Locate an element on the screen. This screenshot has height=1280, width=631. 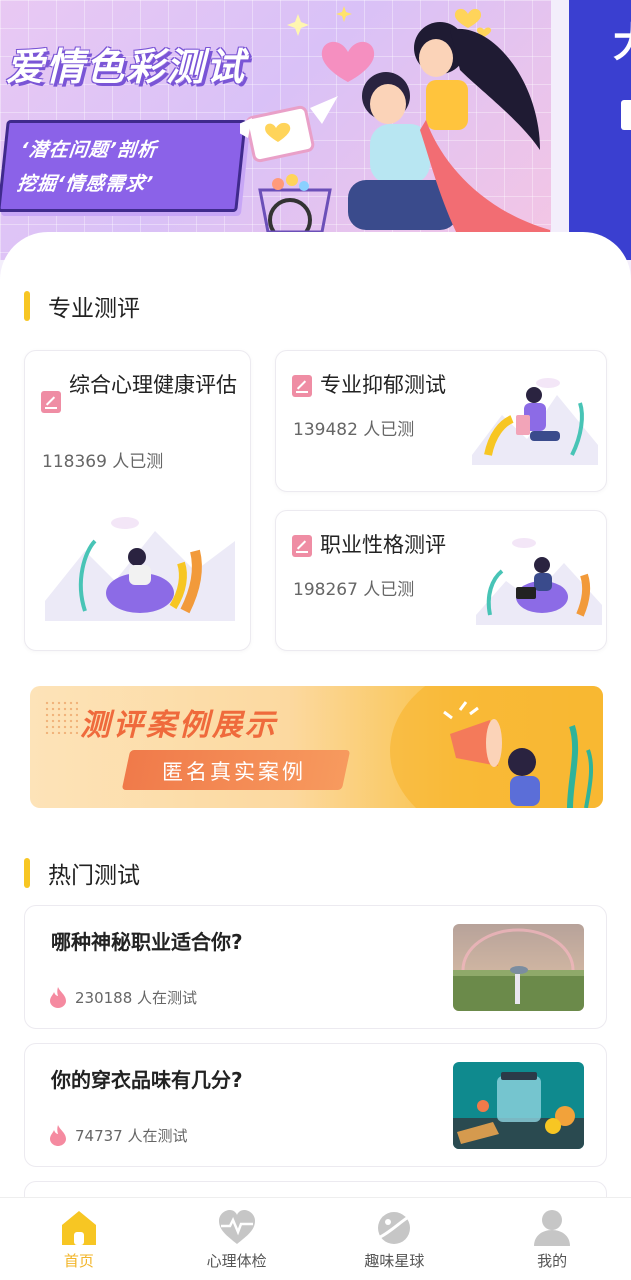
banner-next-title: 大 is located at coordinates (622, 39).